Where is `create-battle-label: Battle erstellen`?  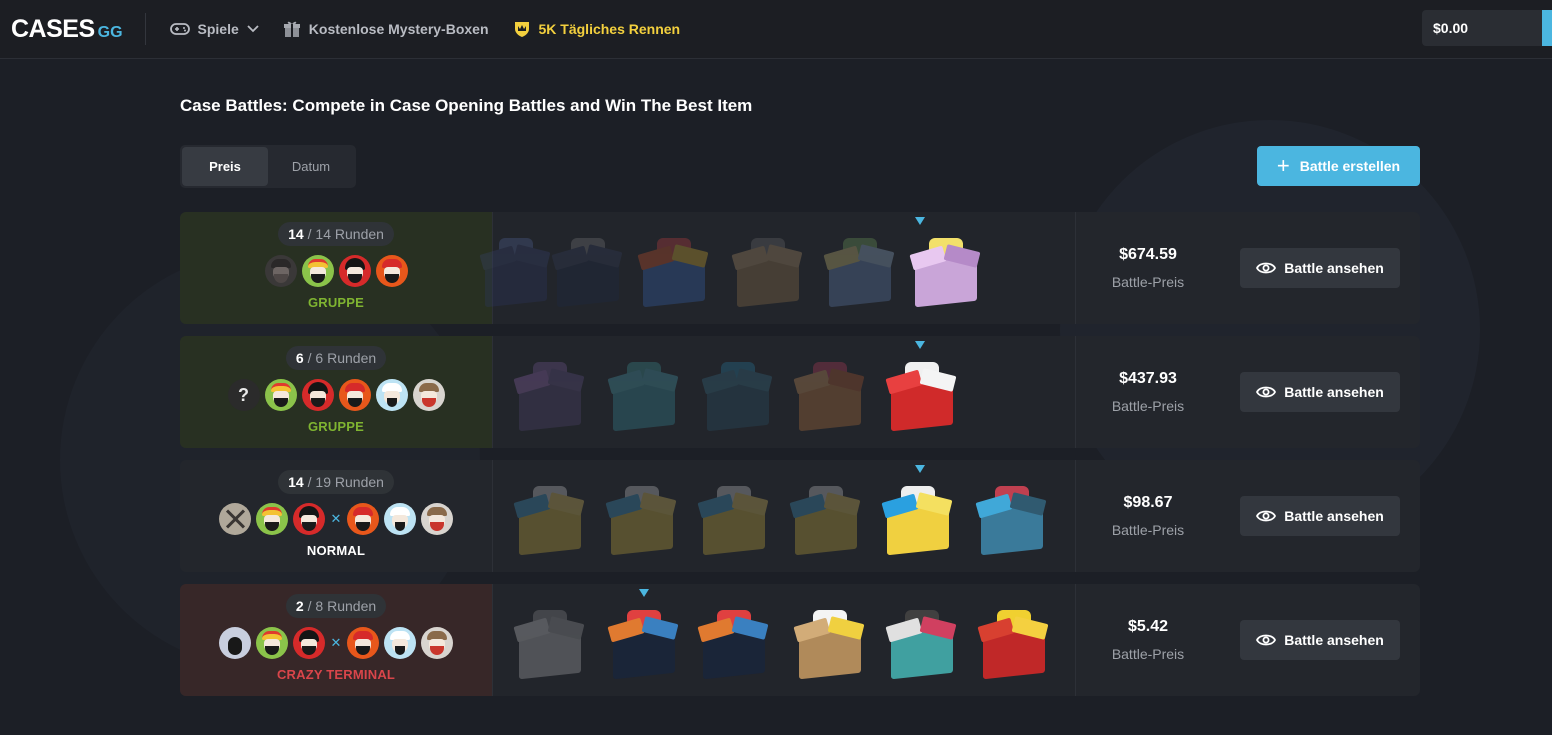 create-battle-label: Battle erstellen is located at coordinates (1350, 166).